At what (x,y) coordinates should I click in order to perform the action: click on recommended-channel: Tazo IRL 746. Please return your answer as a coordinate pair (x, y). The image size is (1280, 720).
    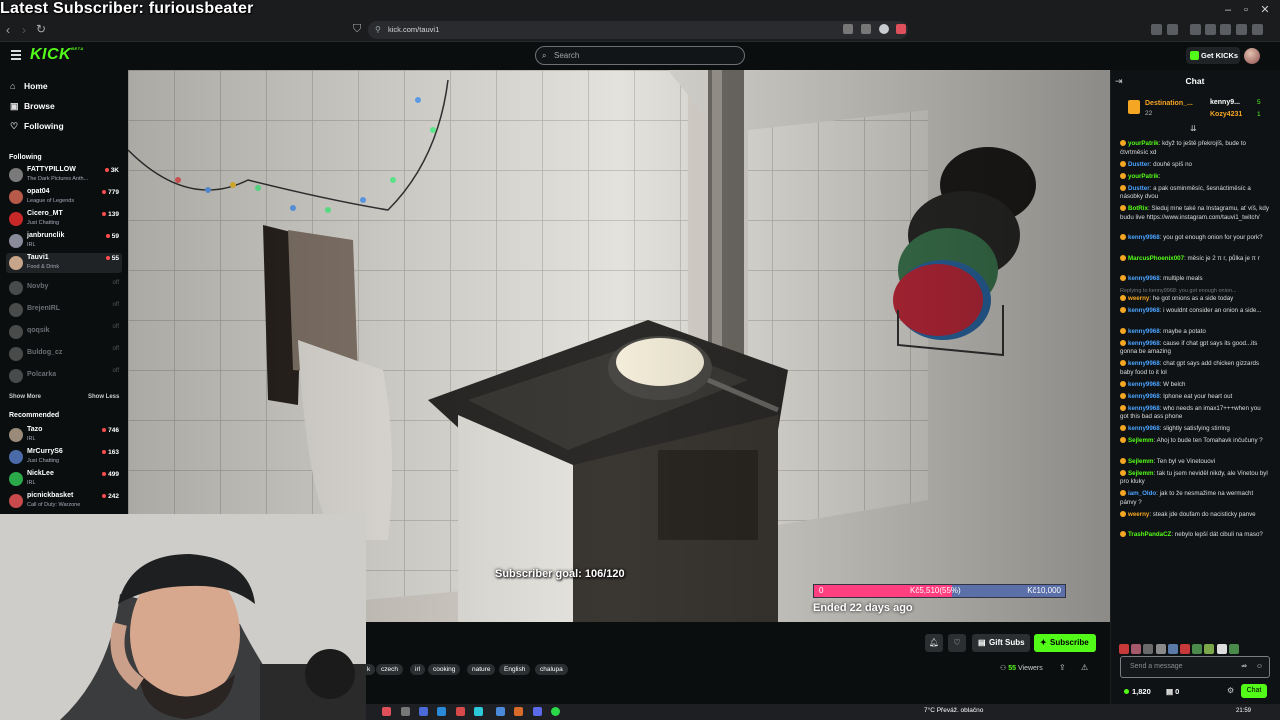
    Looking at the image, I should click on (64, 435).